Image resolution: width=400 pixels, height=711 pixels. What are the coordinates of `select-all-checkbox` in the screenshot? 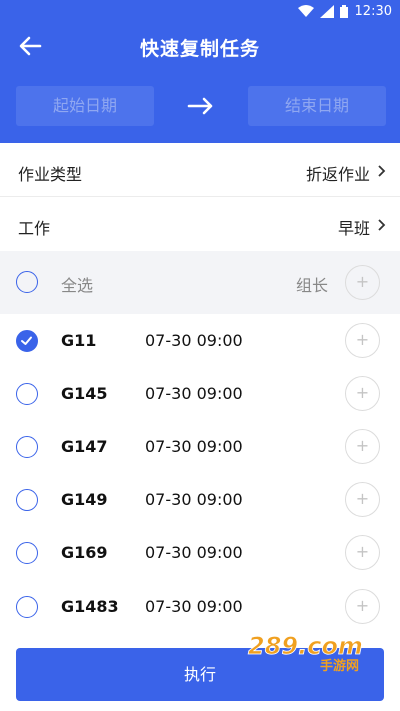 It's located at (27, 282).